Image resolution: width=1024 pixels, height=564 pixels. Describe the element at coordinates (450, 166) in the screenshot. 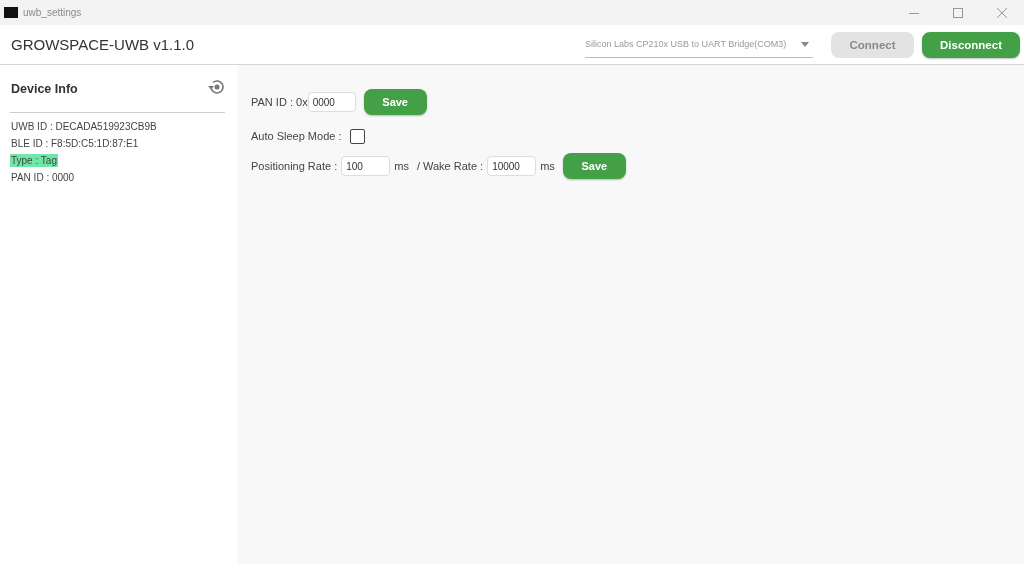

I see `wake-rate-label: / Wake Rate :` at that location.